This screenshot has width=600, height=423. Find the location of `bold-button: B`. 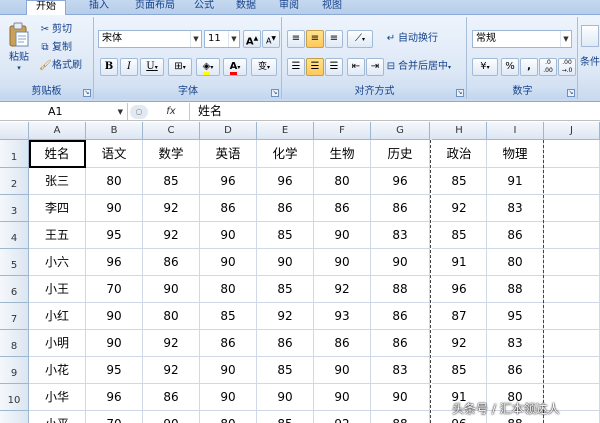

bold-button: B is located at coordinates (109, 67).